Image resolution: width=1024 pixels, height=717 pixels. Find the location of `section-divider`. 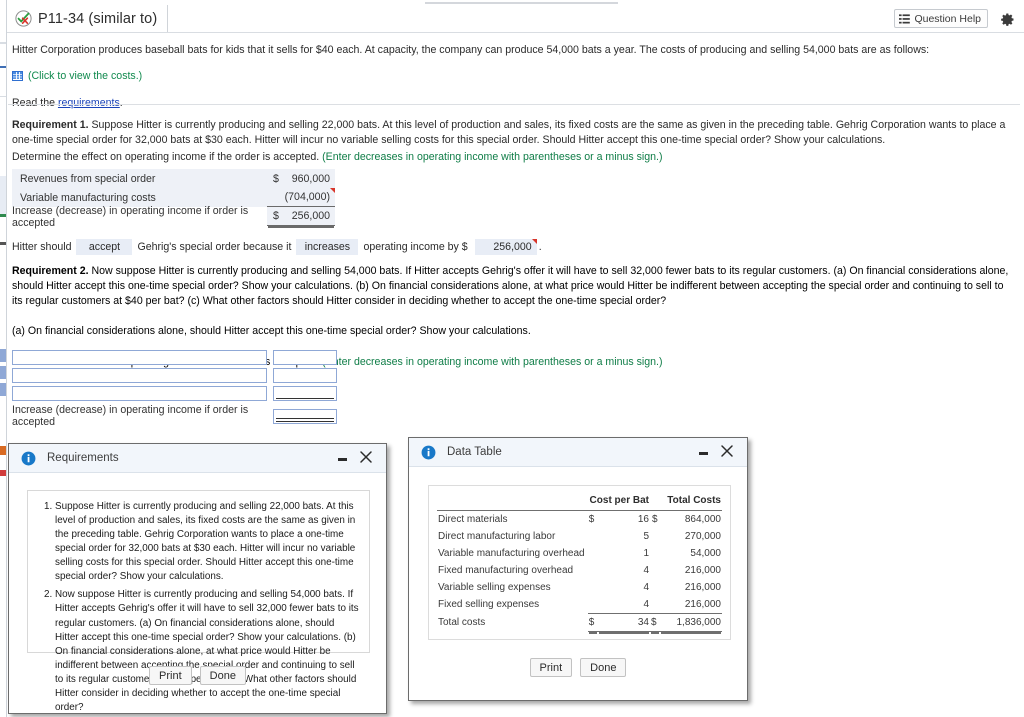

section-divider is located at coordinates (514, 104).